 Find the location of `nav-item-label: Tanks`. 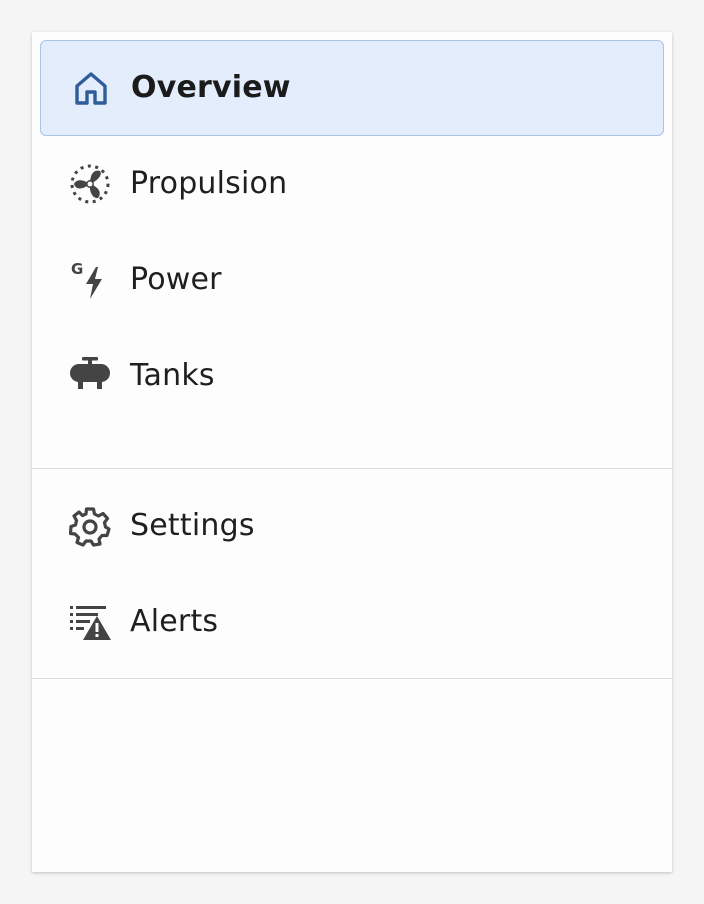

nav-item-label: Tanks is located at coordinates (172, 375).